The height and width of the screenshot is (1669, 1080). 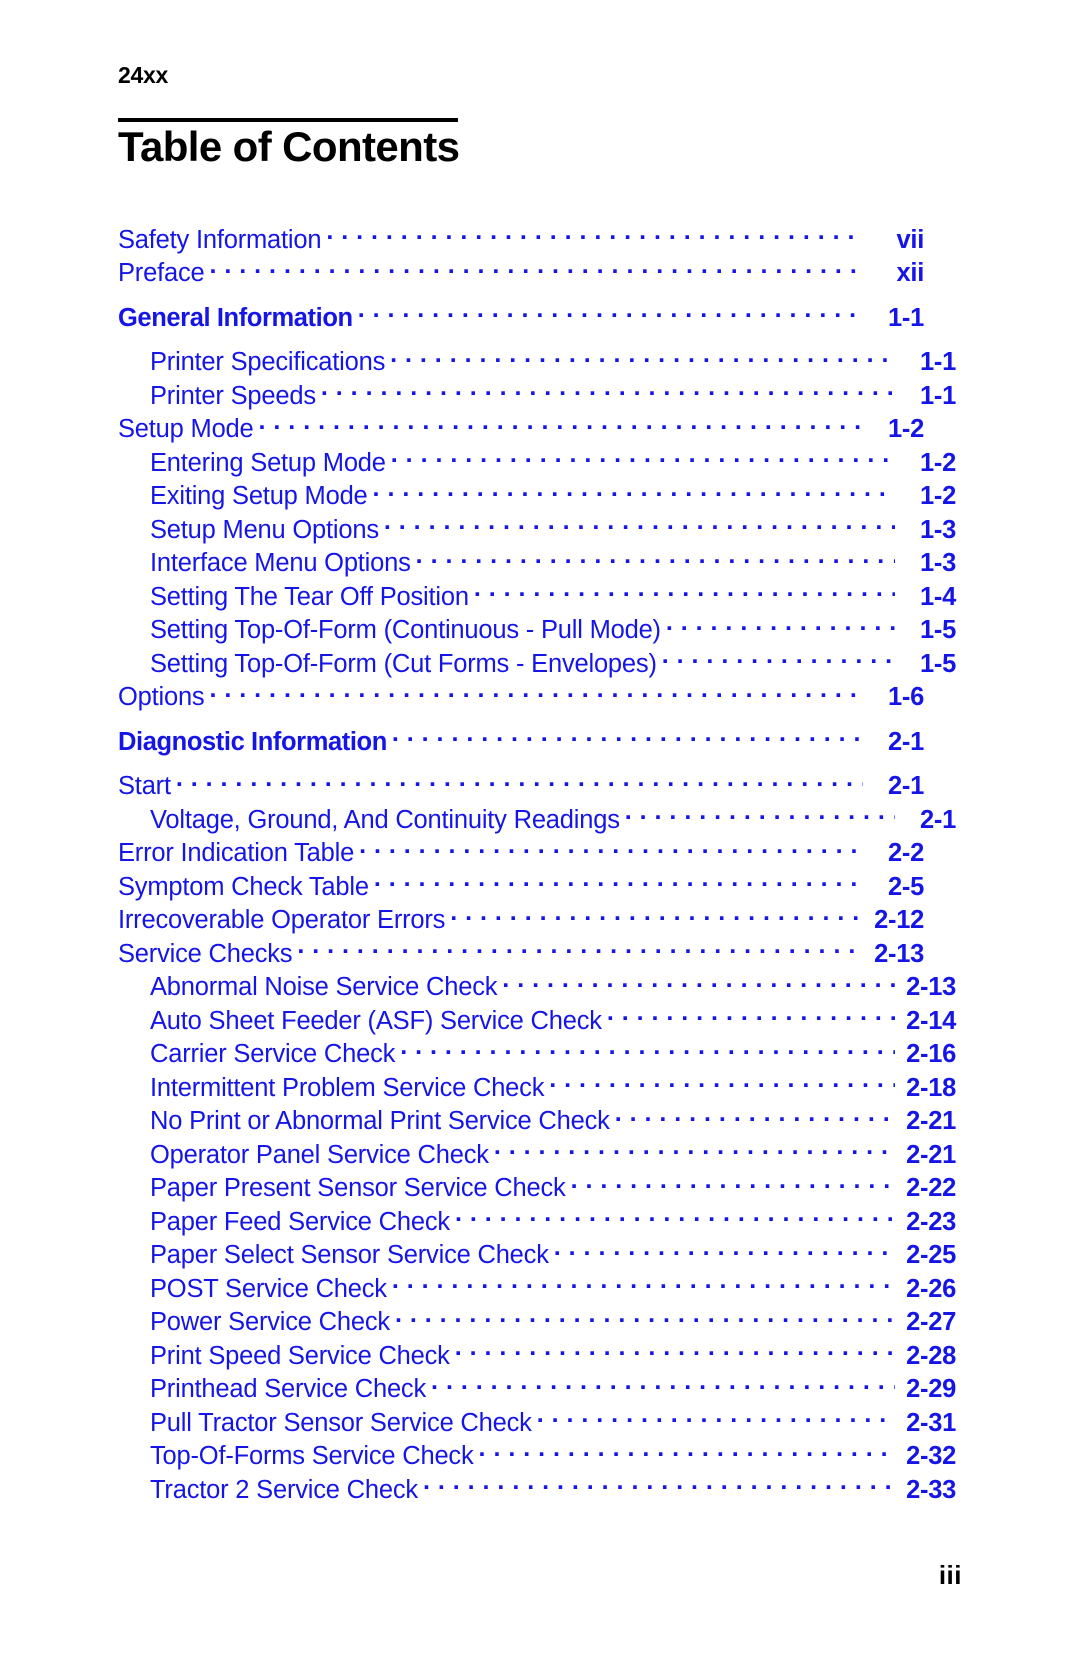 What do you see at coordinates (906, 886) in the screenshot?
I see `toc-entry-page-number: 2-5` at bounding box center [906, 886].